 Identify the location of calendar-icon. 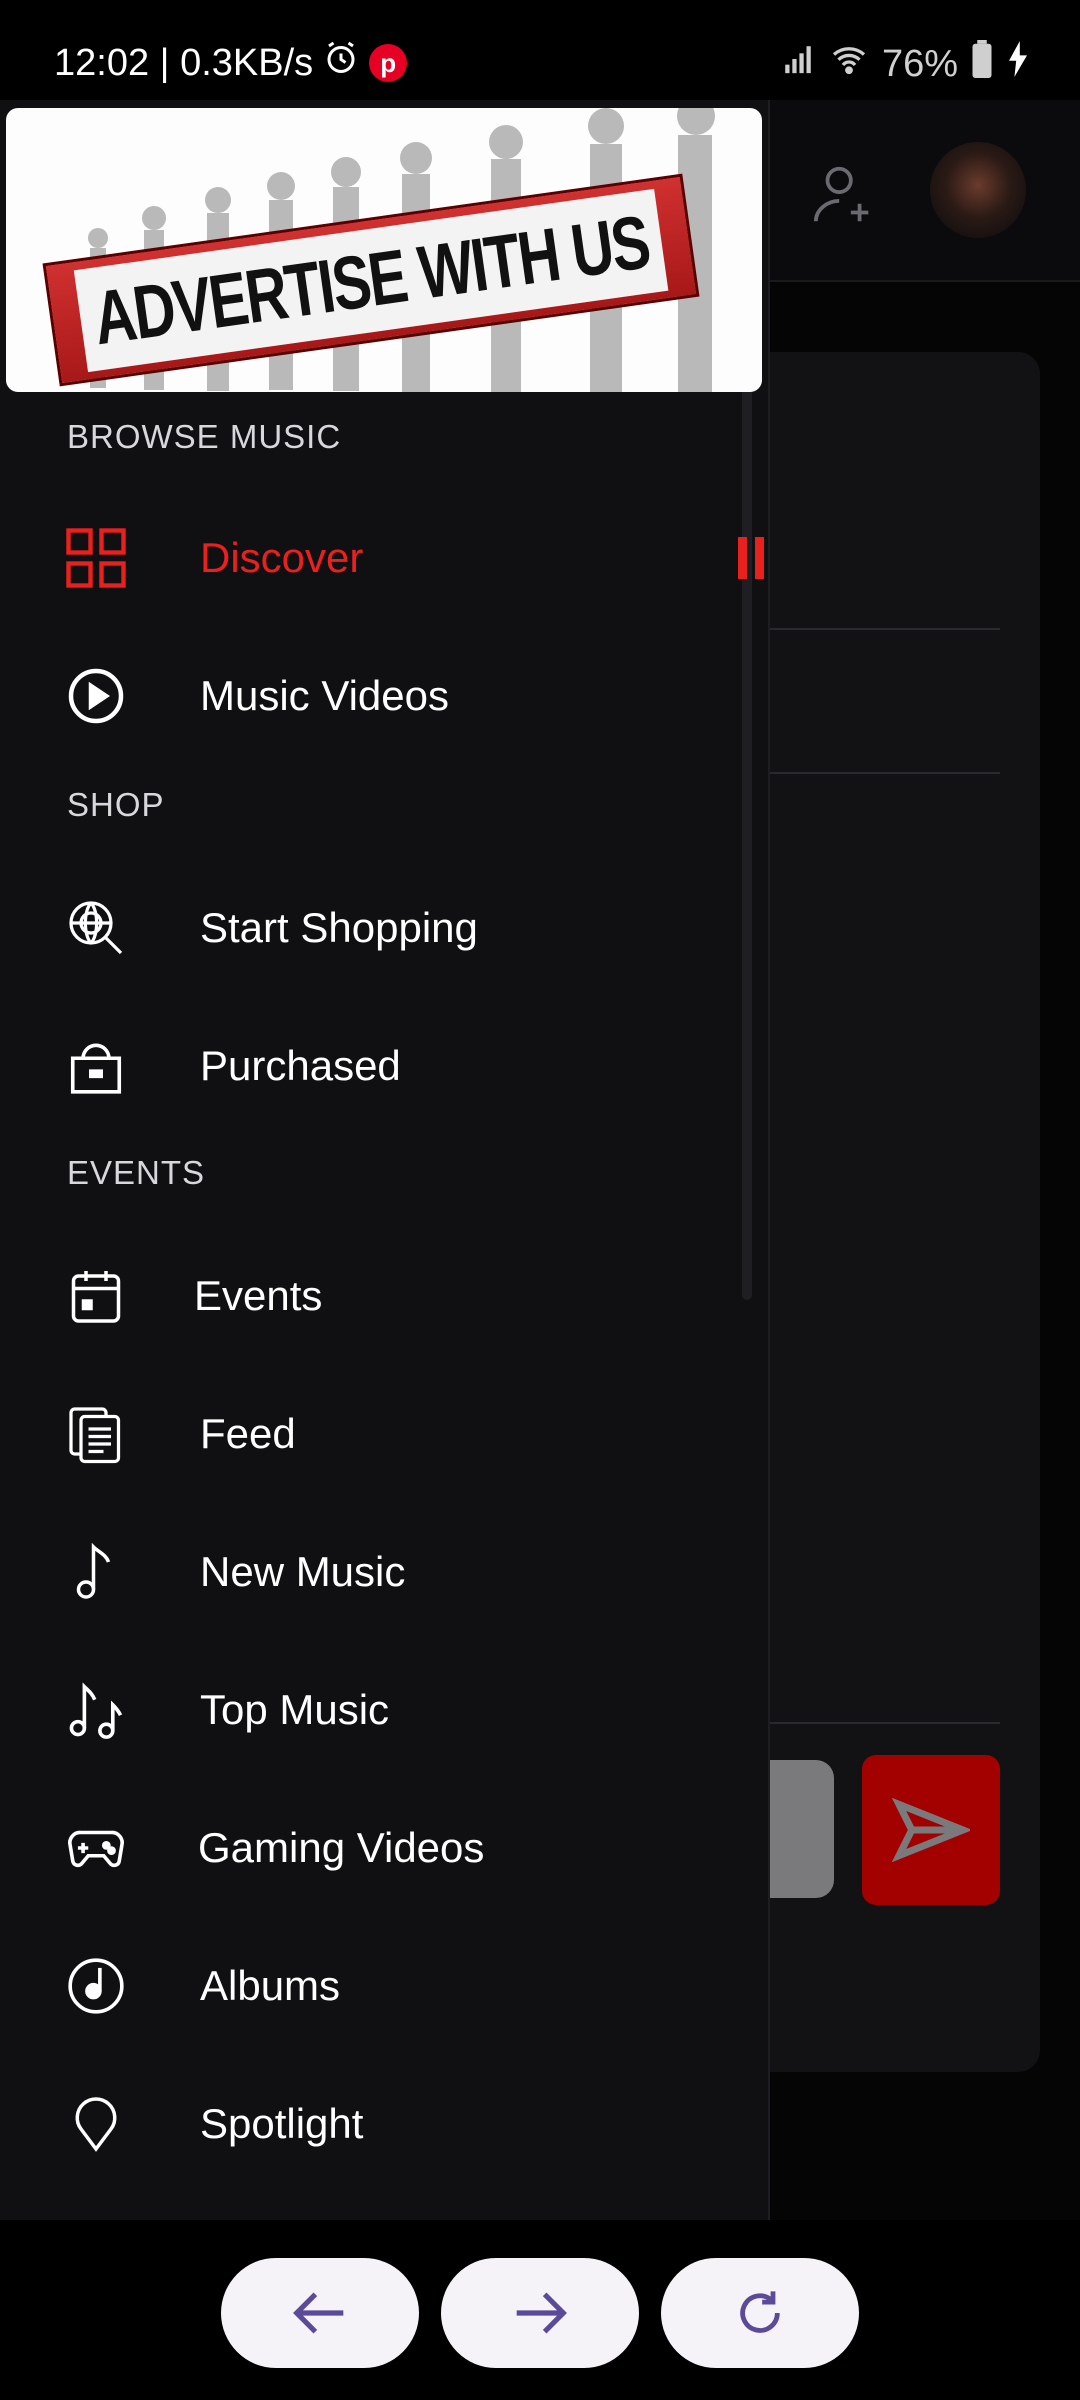
(96, 1296).